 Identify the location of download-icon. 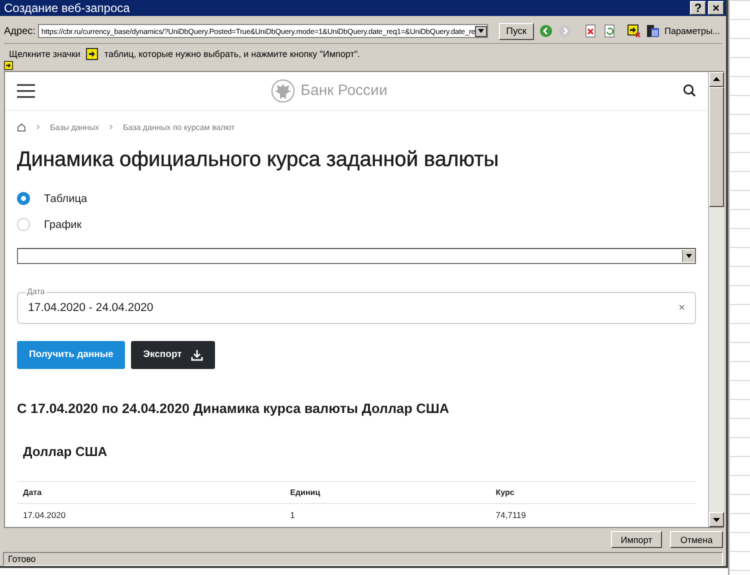
(196, 354).